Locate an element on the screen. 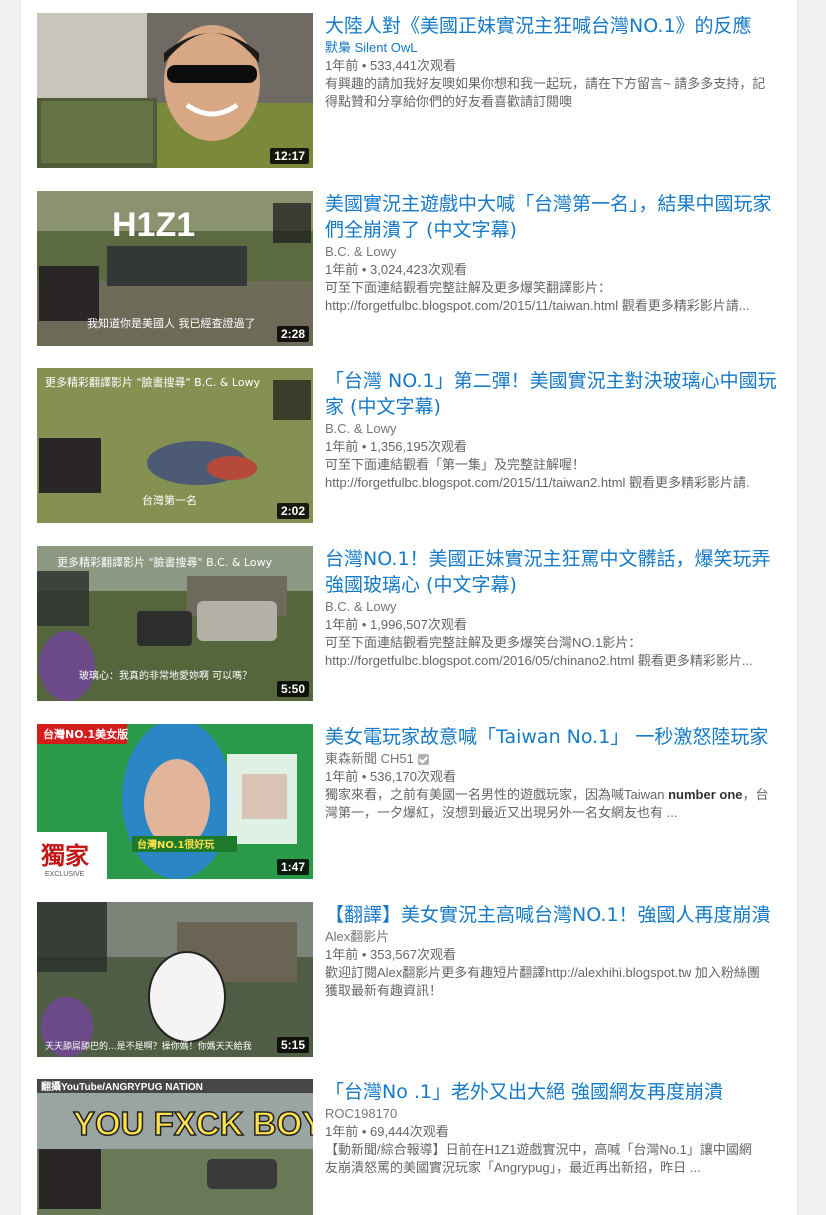  verified-badge-icon is located at coordinates (423, 760).